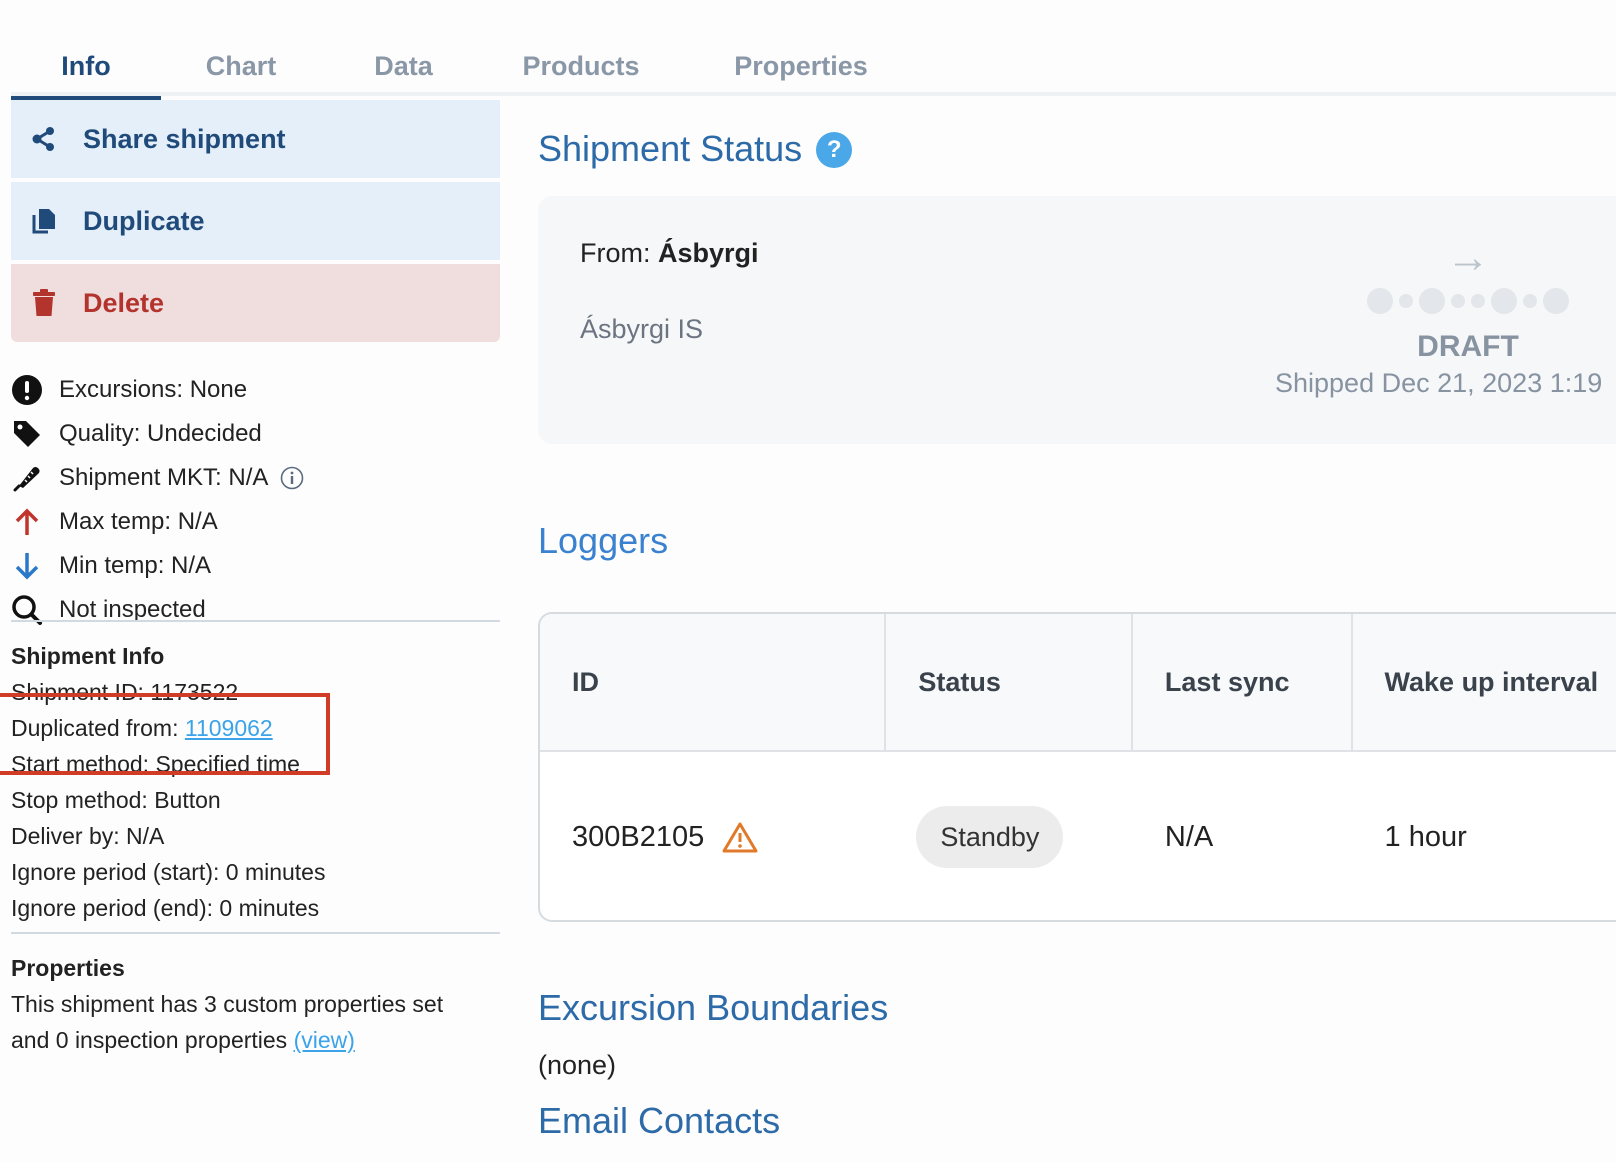  What do you see at coordinates (619, 253) in the screenshot?
I see `from-label: From:` at bounding box center [619, 253].